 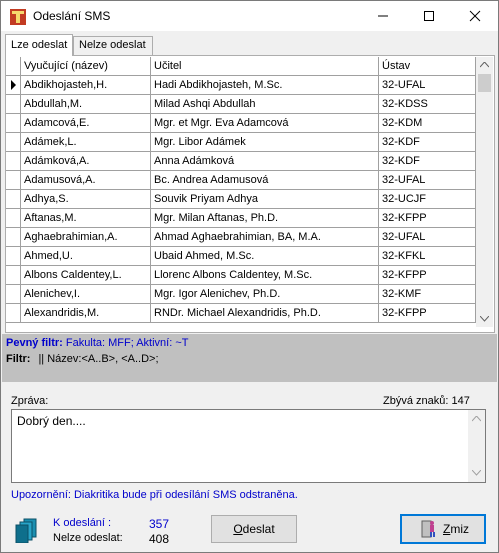 What do you see at coordinates (428, 529) in the screenshot?
I see `exit-door-icon` at bounding box center [428, 529].